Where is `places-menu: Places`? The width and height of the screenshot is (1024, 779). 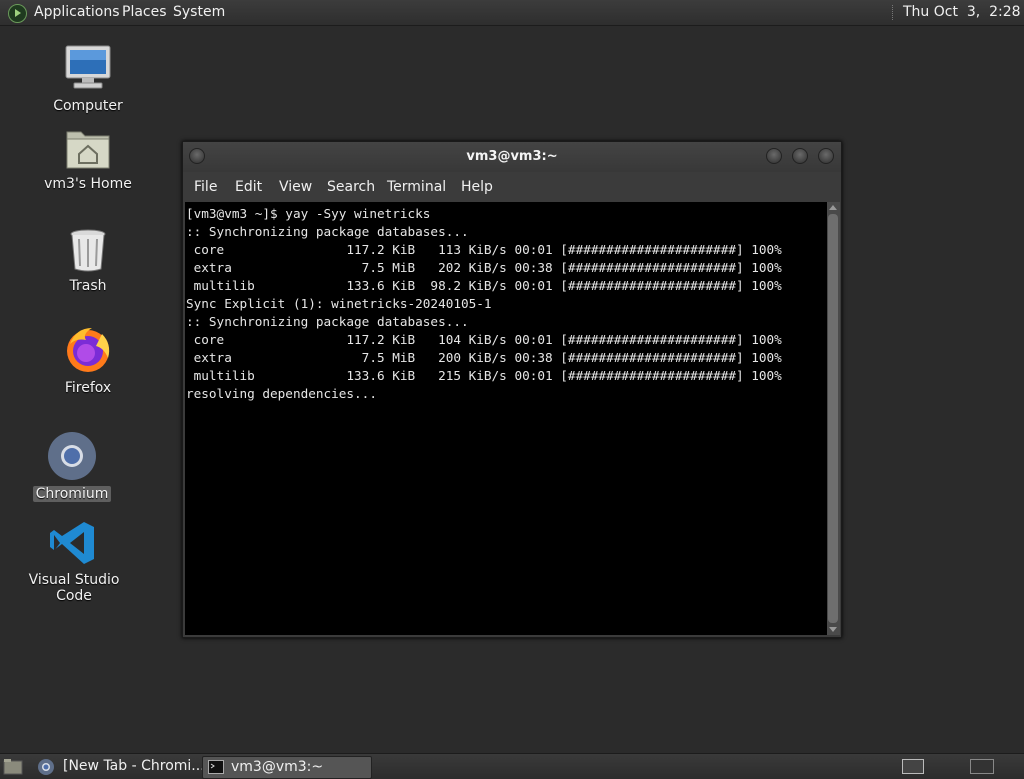
places-menu: Places is located at coordinates (144, 12).